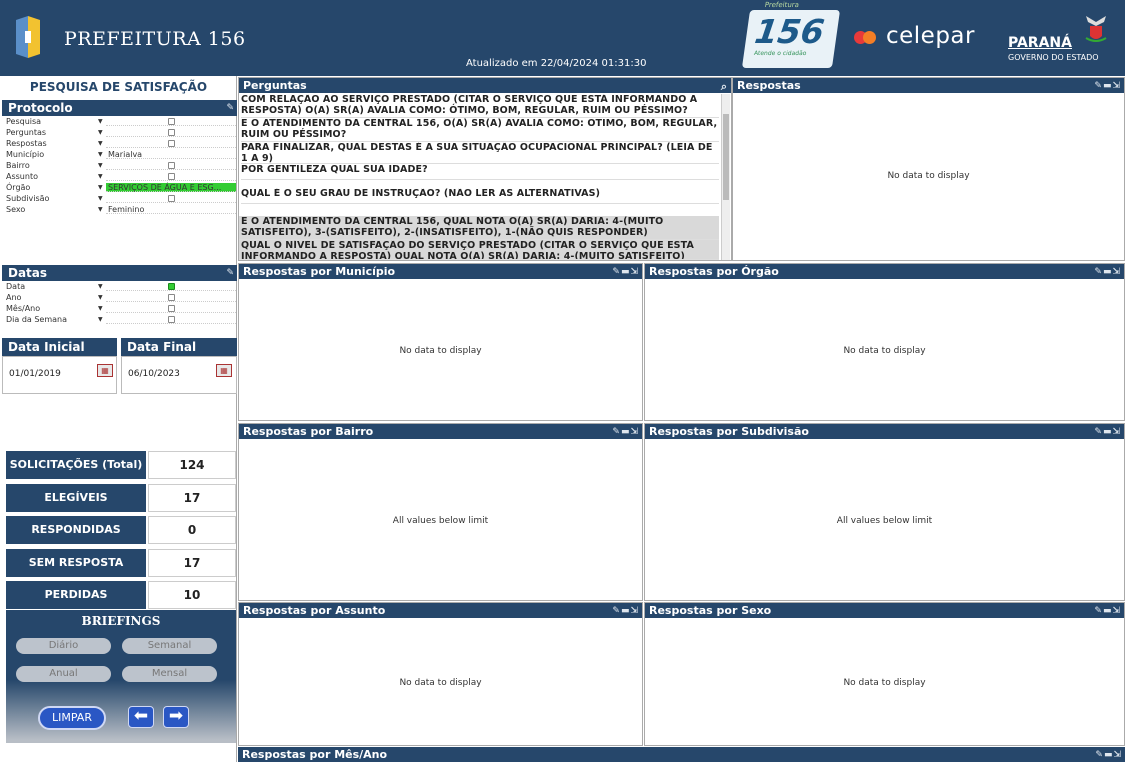  Describe the element at coordinates (28, 37) in the screenshot. I see `prefeitura-logo-icon` at that location.